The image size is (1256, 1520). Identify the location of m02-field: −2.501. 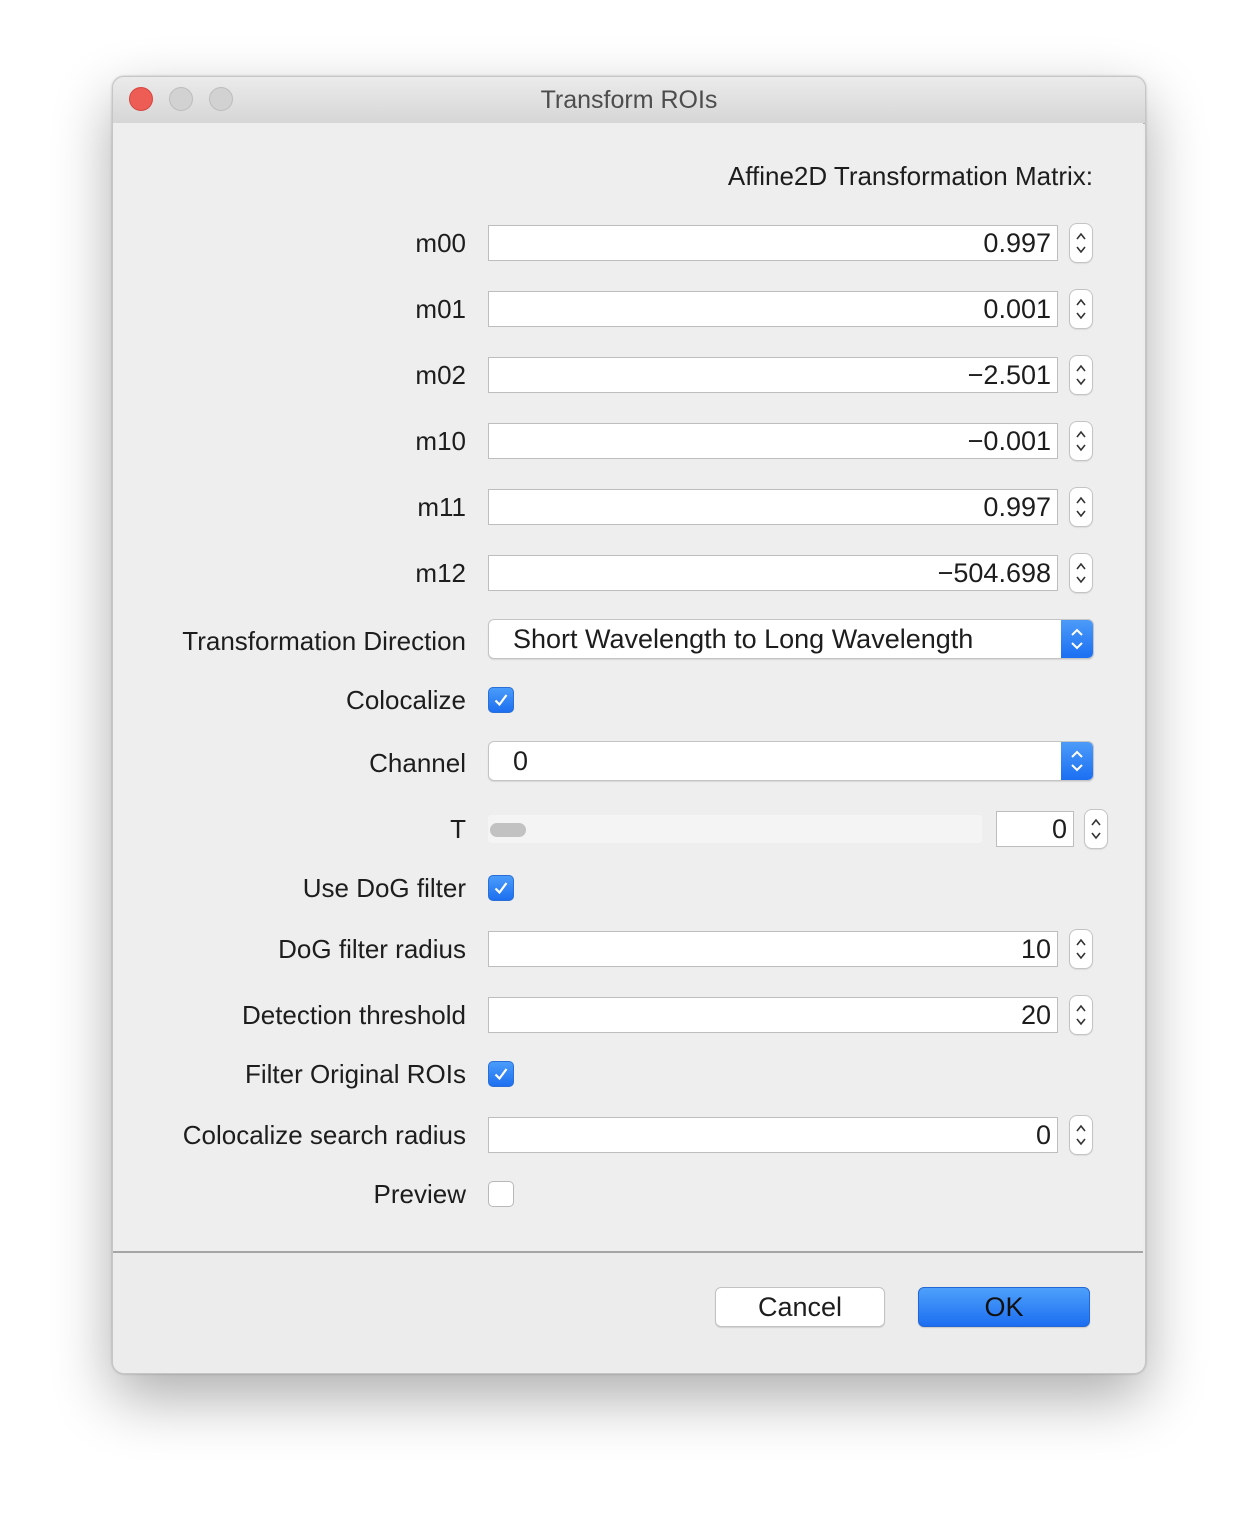
(773, 375).